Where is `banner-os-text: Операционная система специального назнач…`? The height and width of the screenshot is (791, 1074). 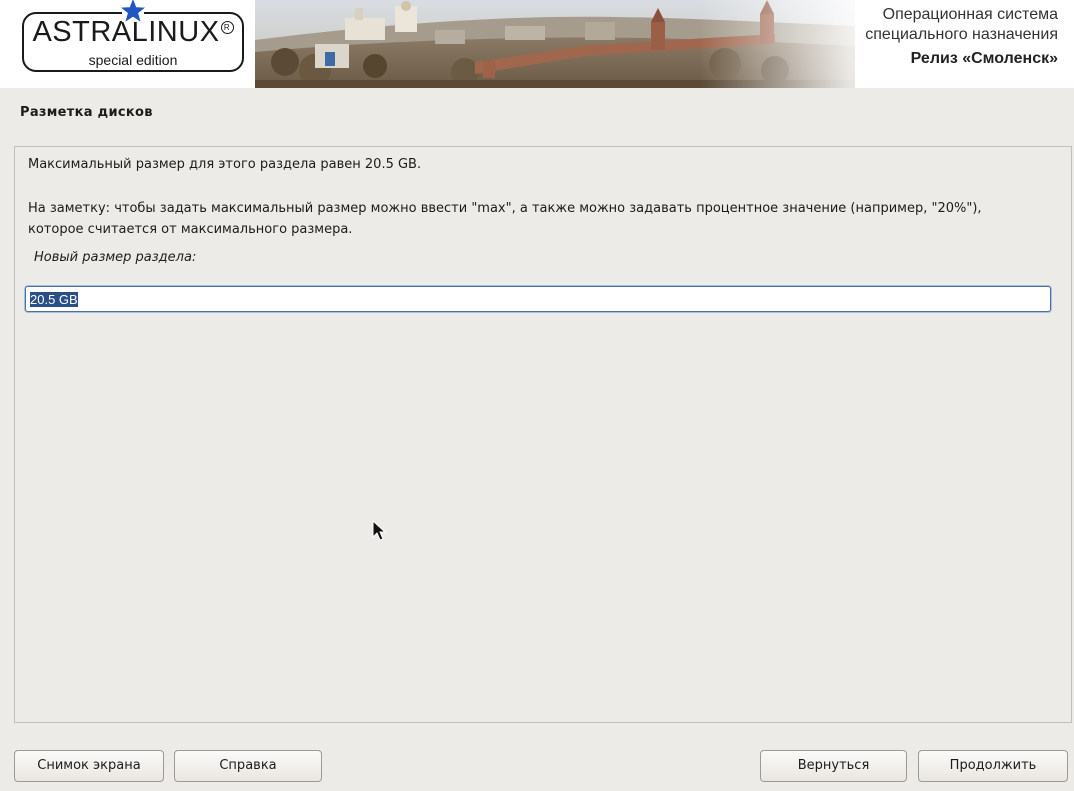
banner-os-text: Операционная система специального назнач… is located at coordinates (961, 37).